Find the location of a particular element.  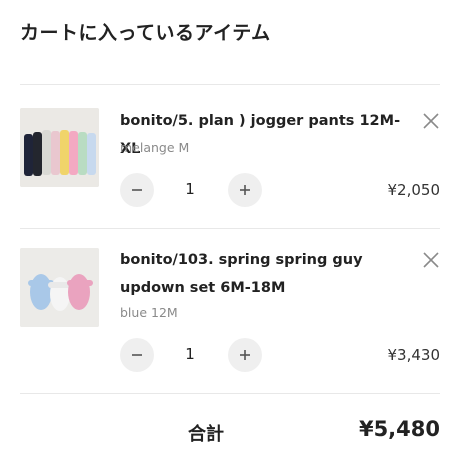

jogger-pants-icon is located at coordinates (59, 147).